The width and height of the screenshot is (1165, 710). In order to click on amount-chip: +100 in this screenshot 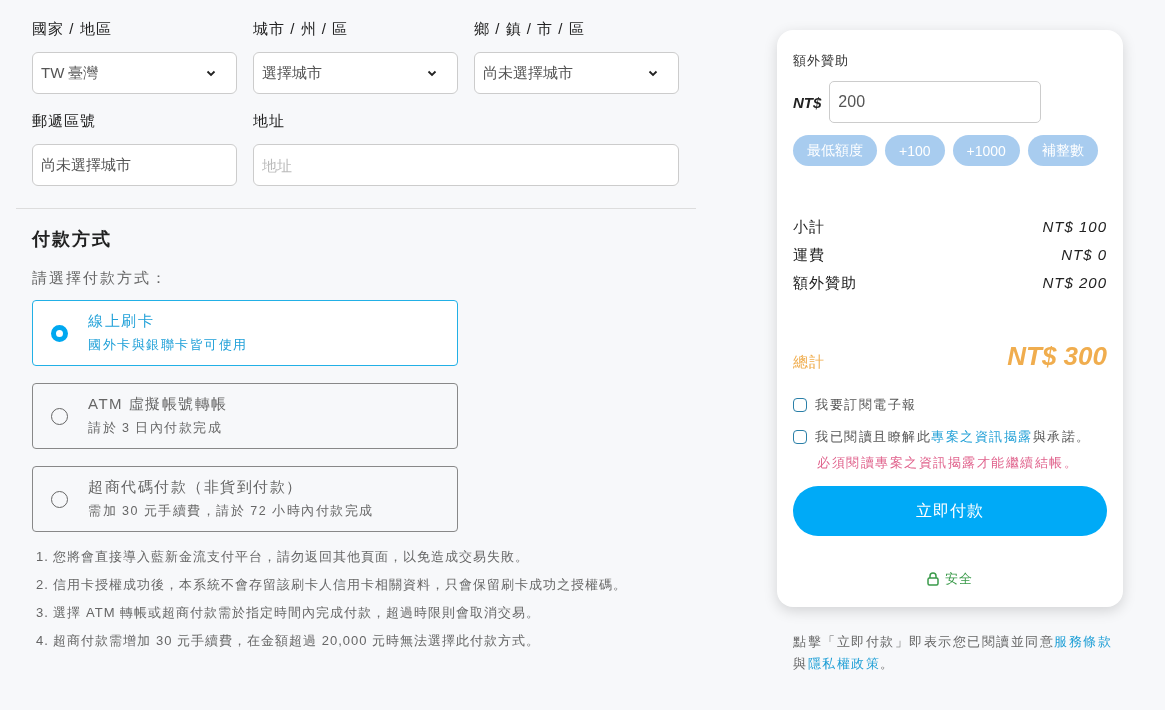, I will do `click(915, 150)`.